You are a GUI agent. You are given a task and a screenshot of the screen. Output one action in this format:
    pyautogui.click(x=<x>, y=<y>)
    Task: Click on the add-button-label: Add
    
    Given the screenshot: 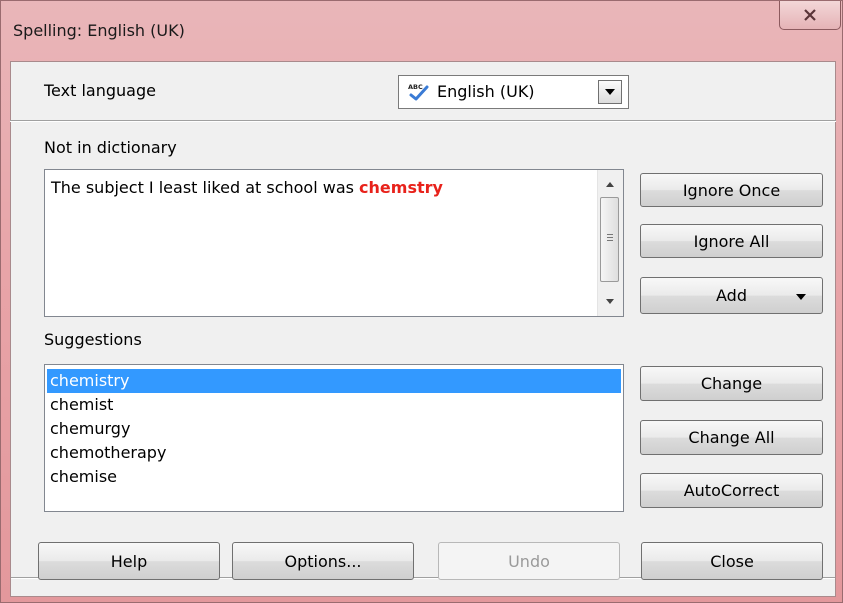 What is the action you would take?
    pyautogui.click(x=731, y=295)
    